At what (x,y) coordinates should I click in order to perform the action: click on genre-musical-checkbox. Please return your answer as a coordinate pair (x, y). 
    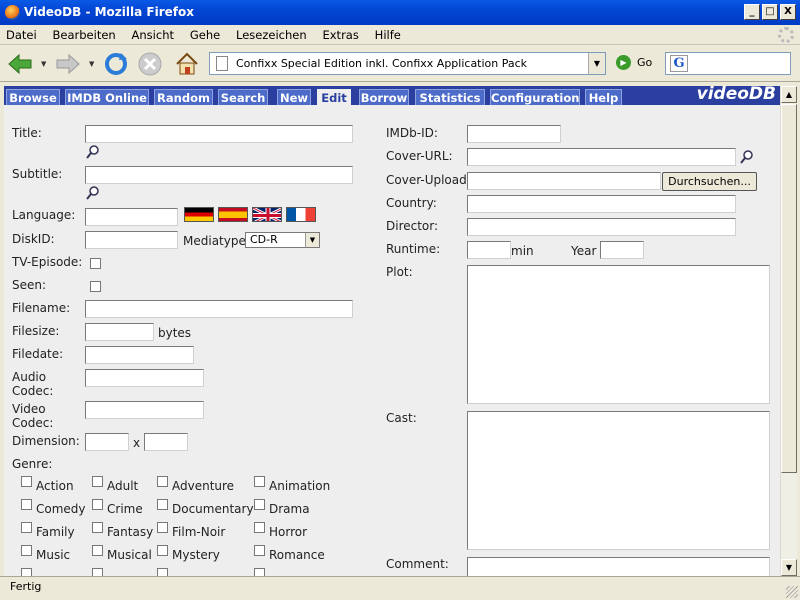
    Looking at the image, I should click on (97, 550).